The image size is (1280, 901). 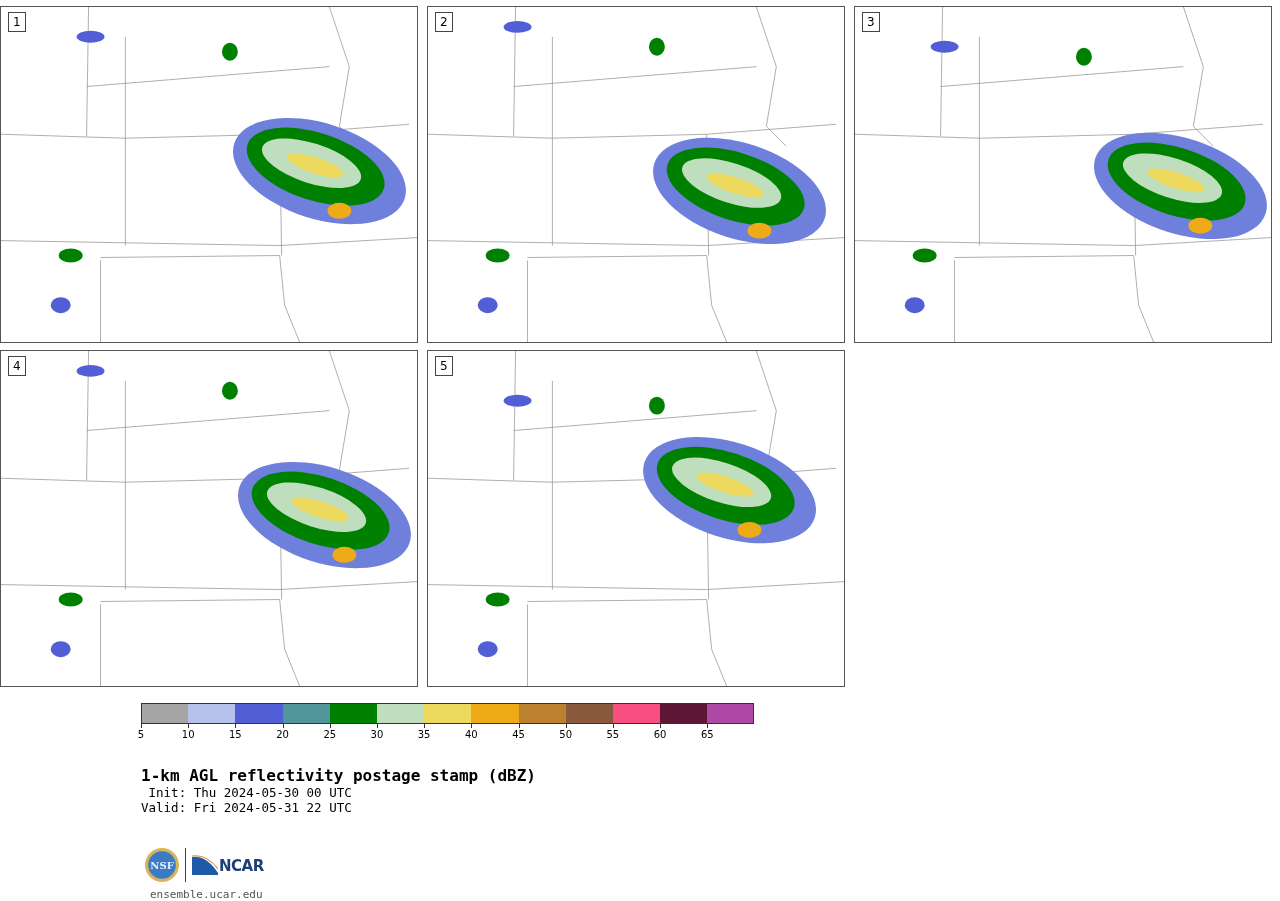 What do you see at coordinates (228, 865) in the screenshot?
I see `ncar-logo: NCAR` at bounding box center [228, 865].